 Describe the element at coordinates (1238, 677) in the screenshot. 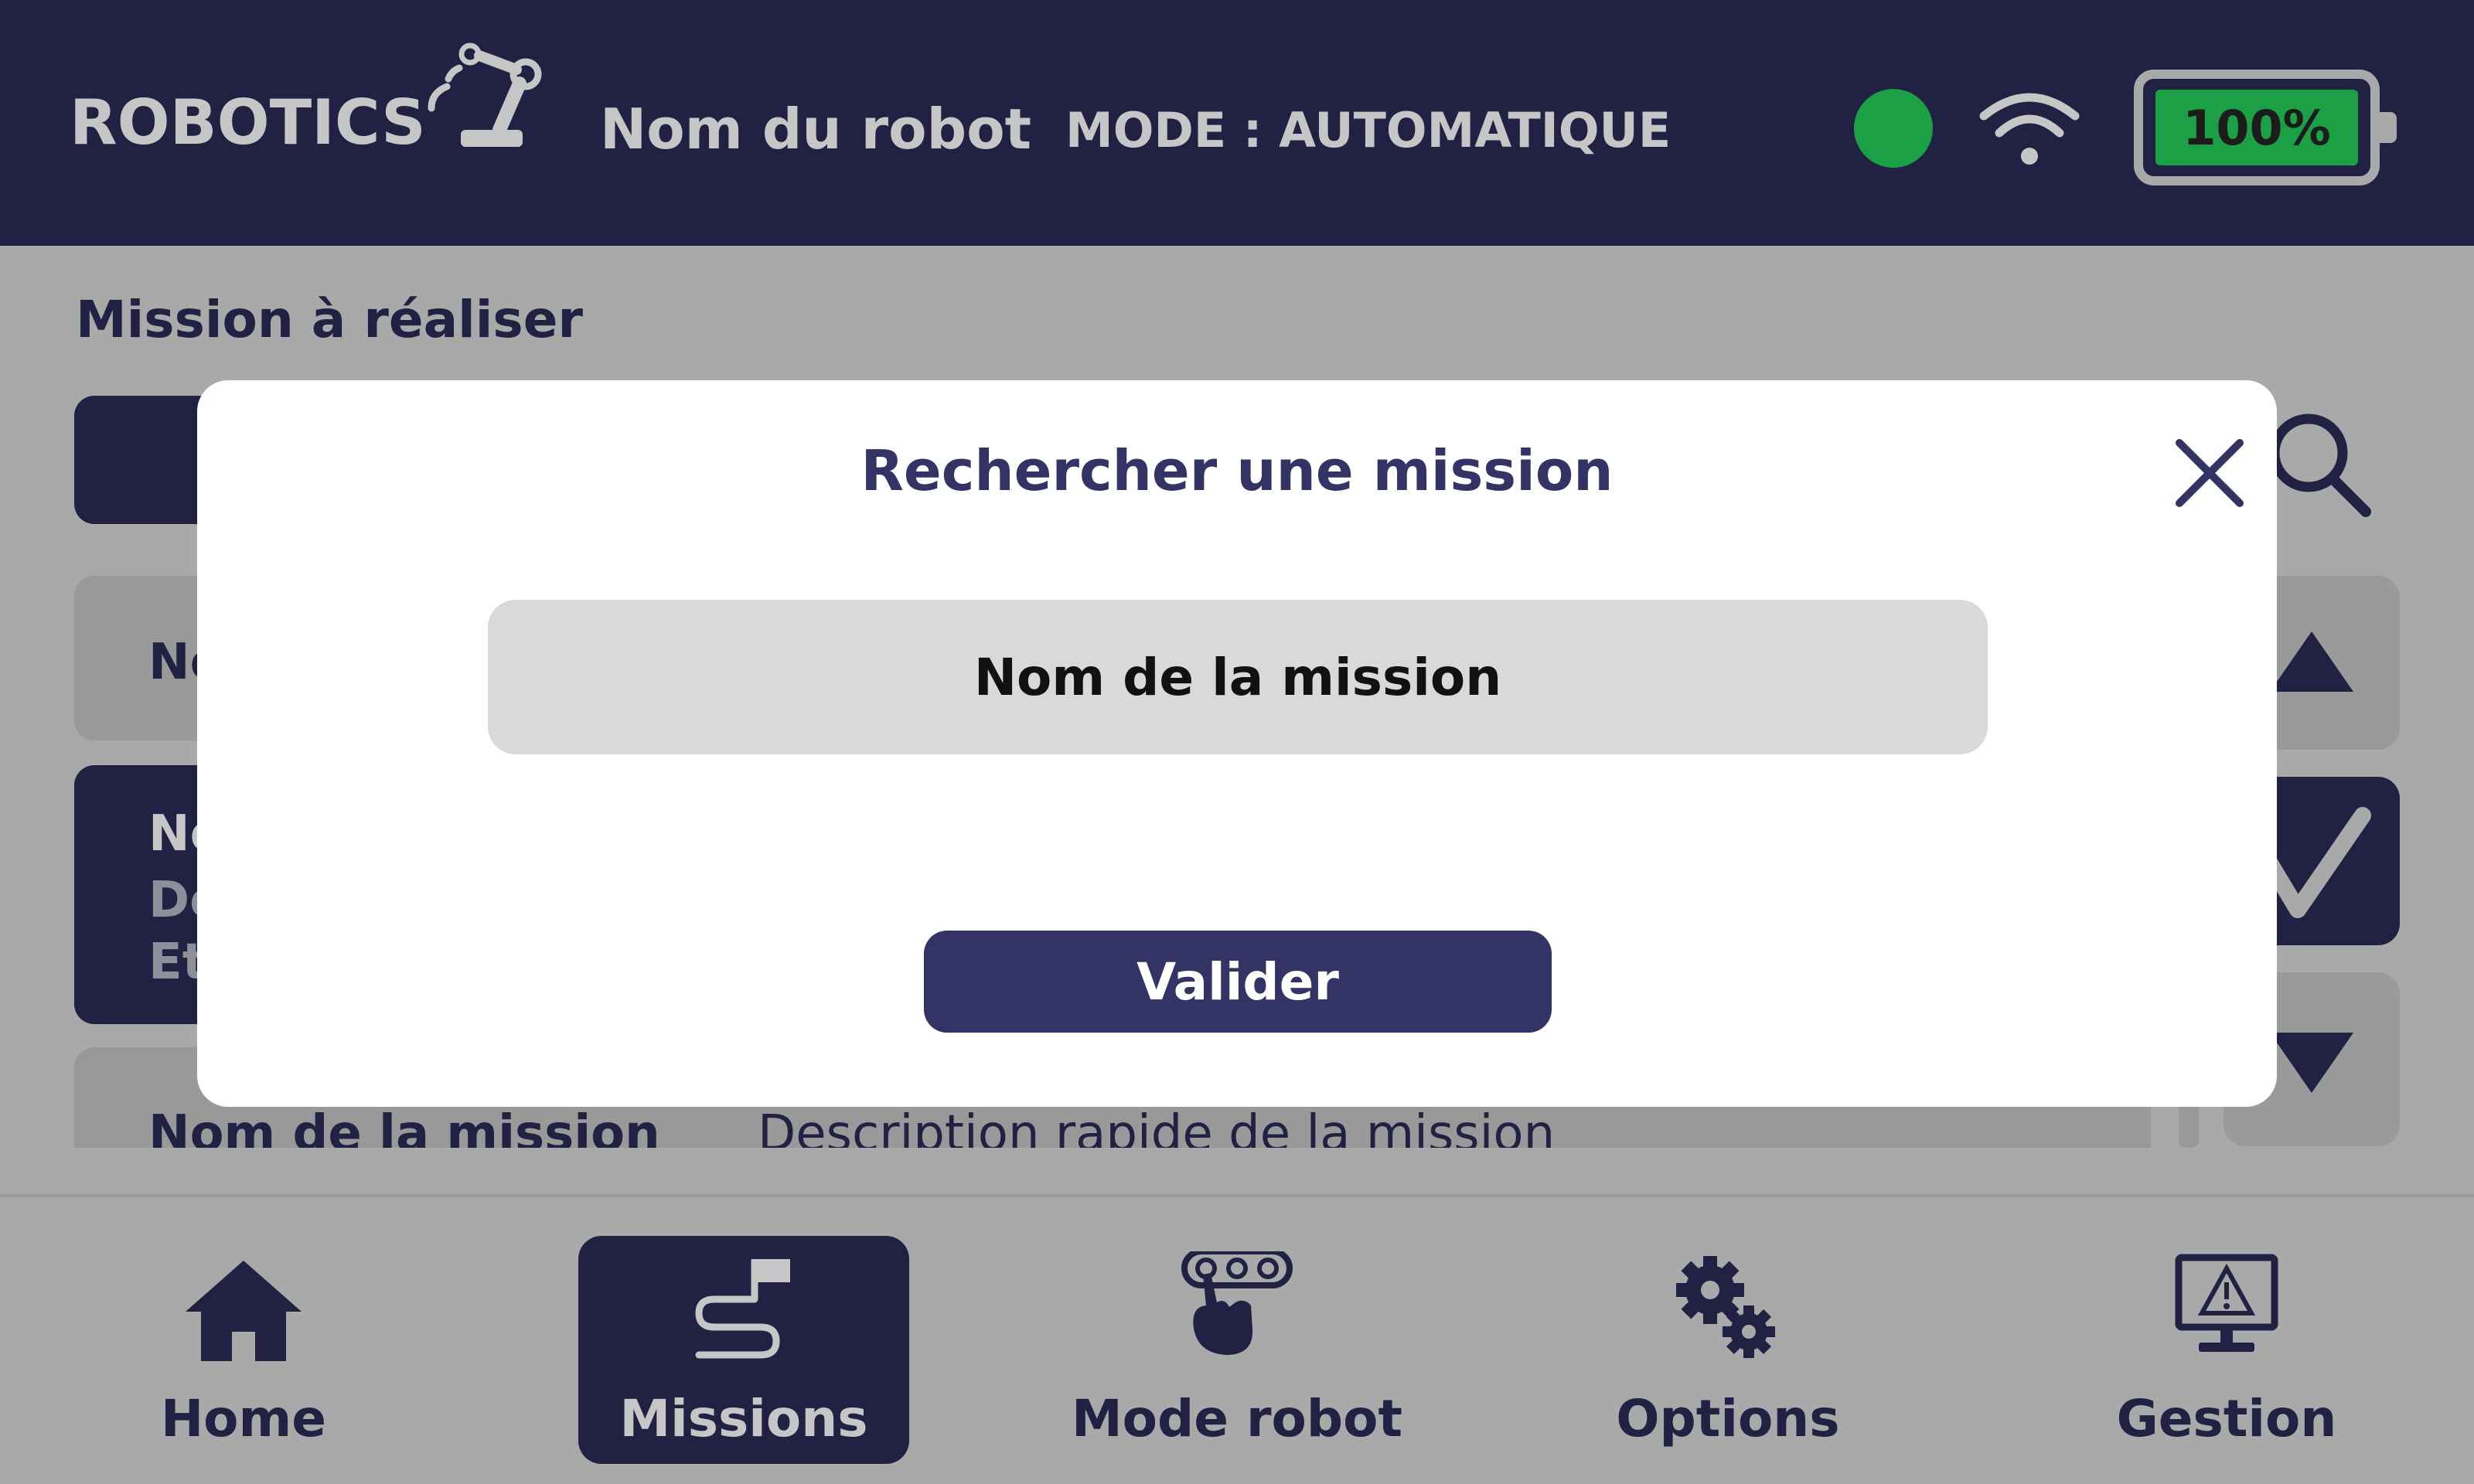

I see `mission-name-input` at that location.